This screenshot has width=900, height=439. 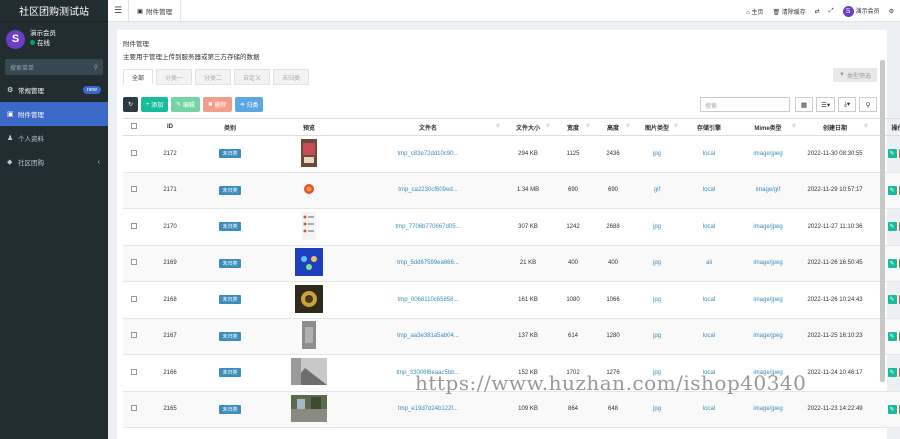 I want to click on sidebar-search: 搜索菜单 ⚲, so click(x=54, y=67).